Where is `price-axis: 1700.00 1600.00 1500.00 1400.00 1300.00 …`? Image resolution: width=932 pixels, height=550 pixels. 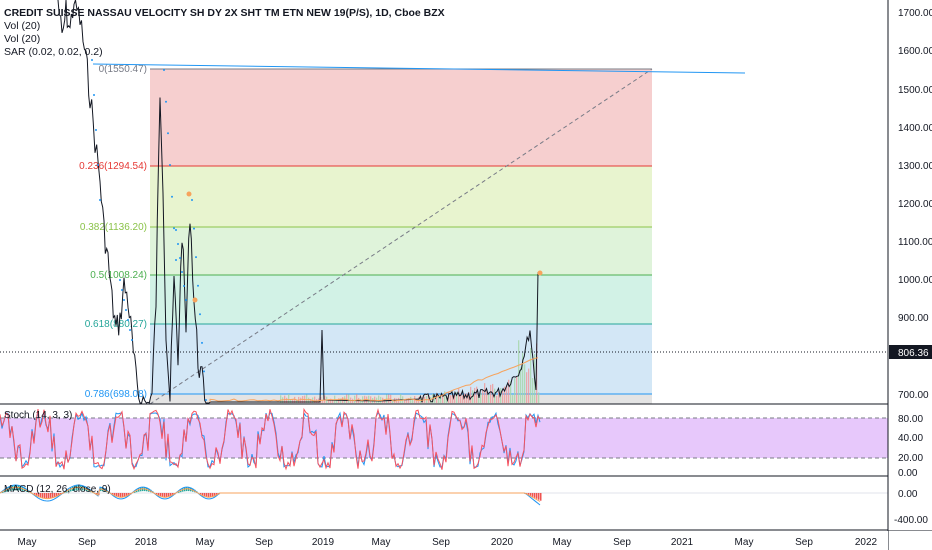 price-axis: 1700.00 1600.00 1500.00 1400.00 1300.00 … is located at coordinates (909, 275).